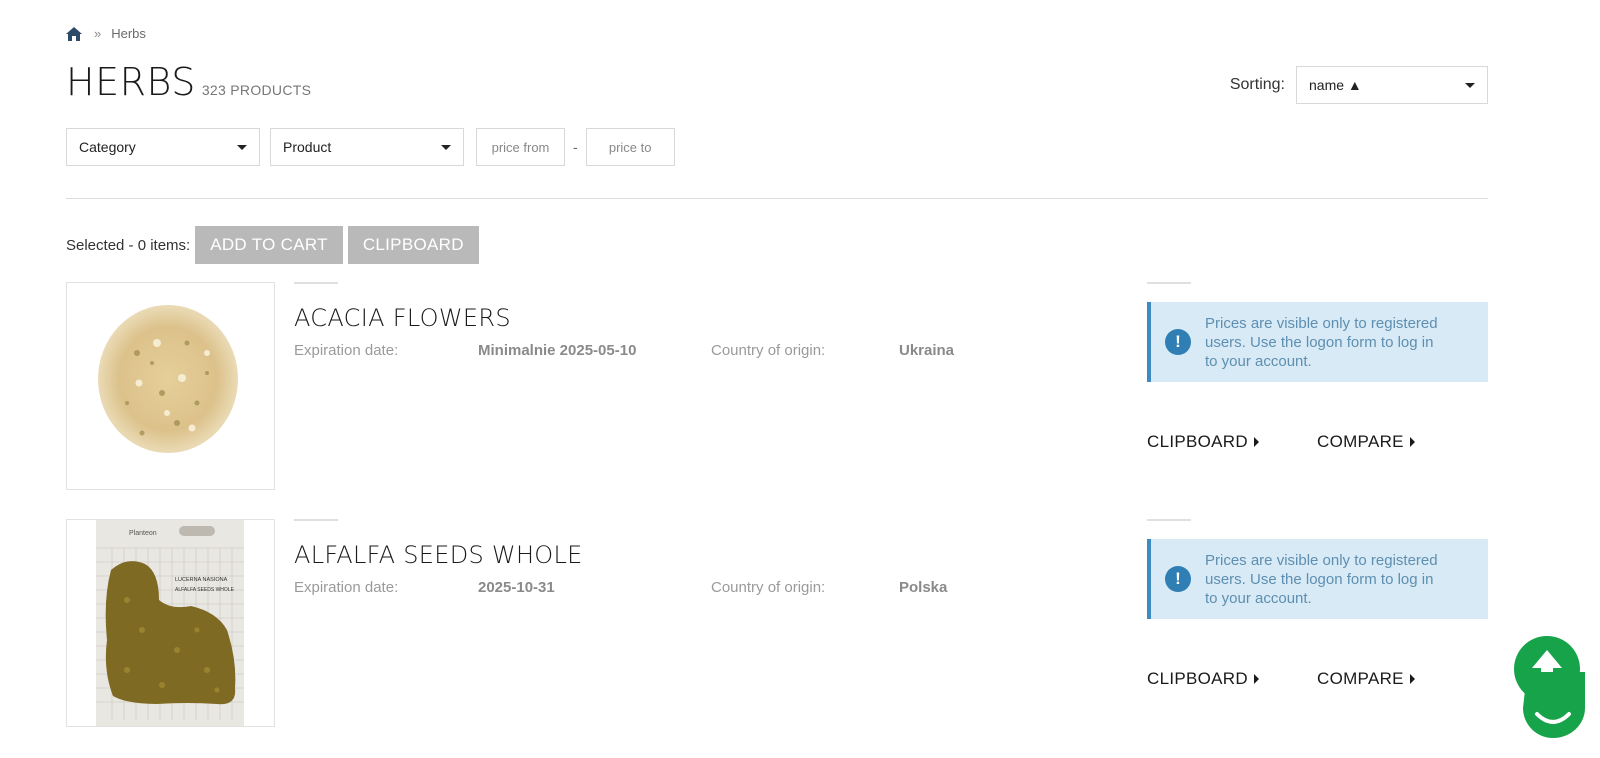  Describe the element at coordinates (557, 350) in the screenshot. I see `expiration-value: Minimalnie 2025-05-10` at that location.